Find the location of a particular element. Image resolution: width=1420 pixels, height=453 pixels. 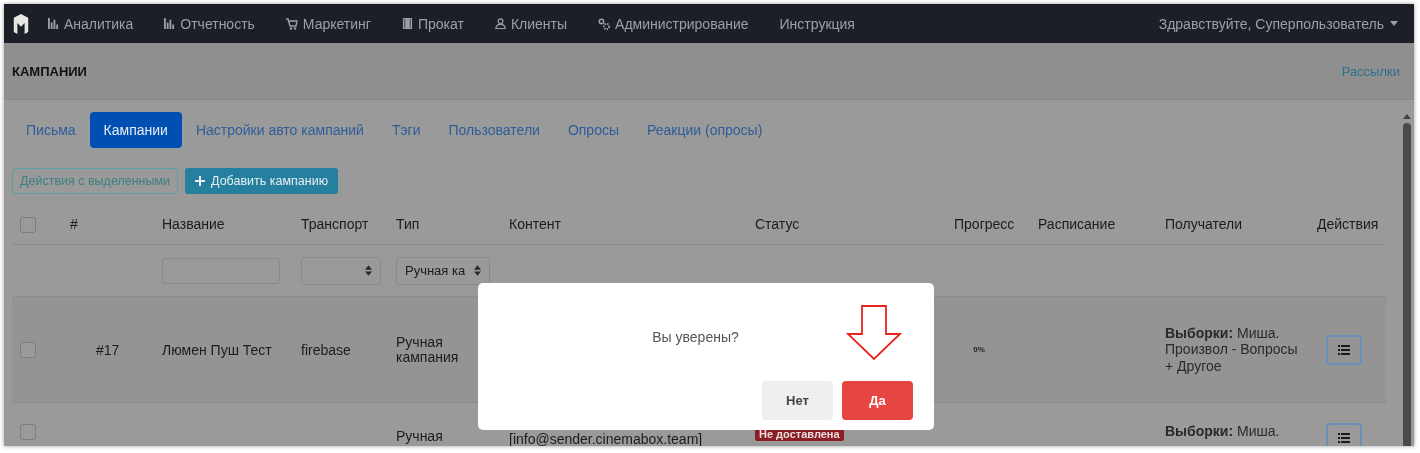

cancel-button: Нет is located at coordinates (797, 400).